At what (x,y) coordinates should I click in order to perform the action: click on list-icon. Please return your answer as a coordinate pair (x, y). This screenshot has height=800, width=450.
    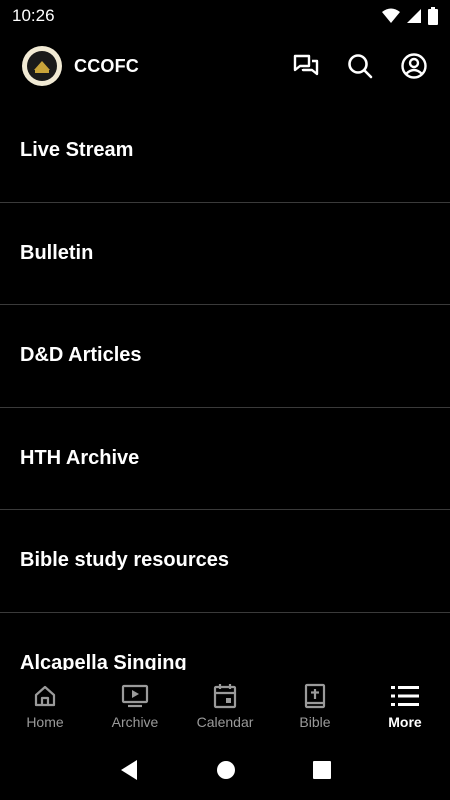
    Looking at the image, I should click on (405, 696).